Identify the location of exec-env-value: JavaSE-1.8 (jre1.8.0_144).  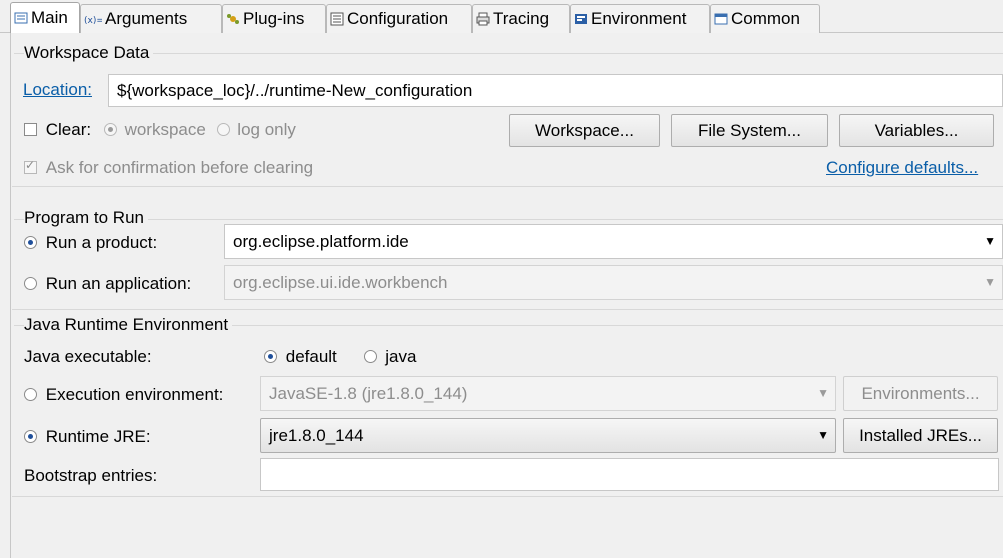
(368, 393).